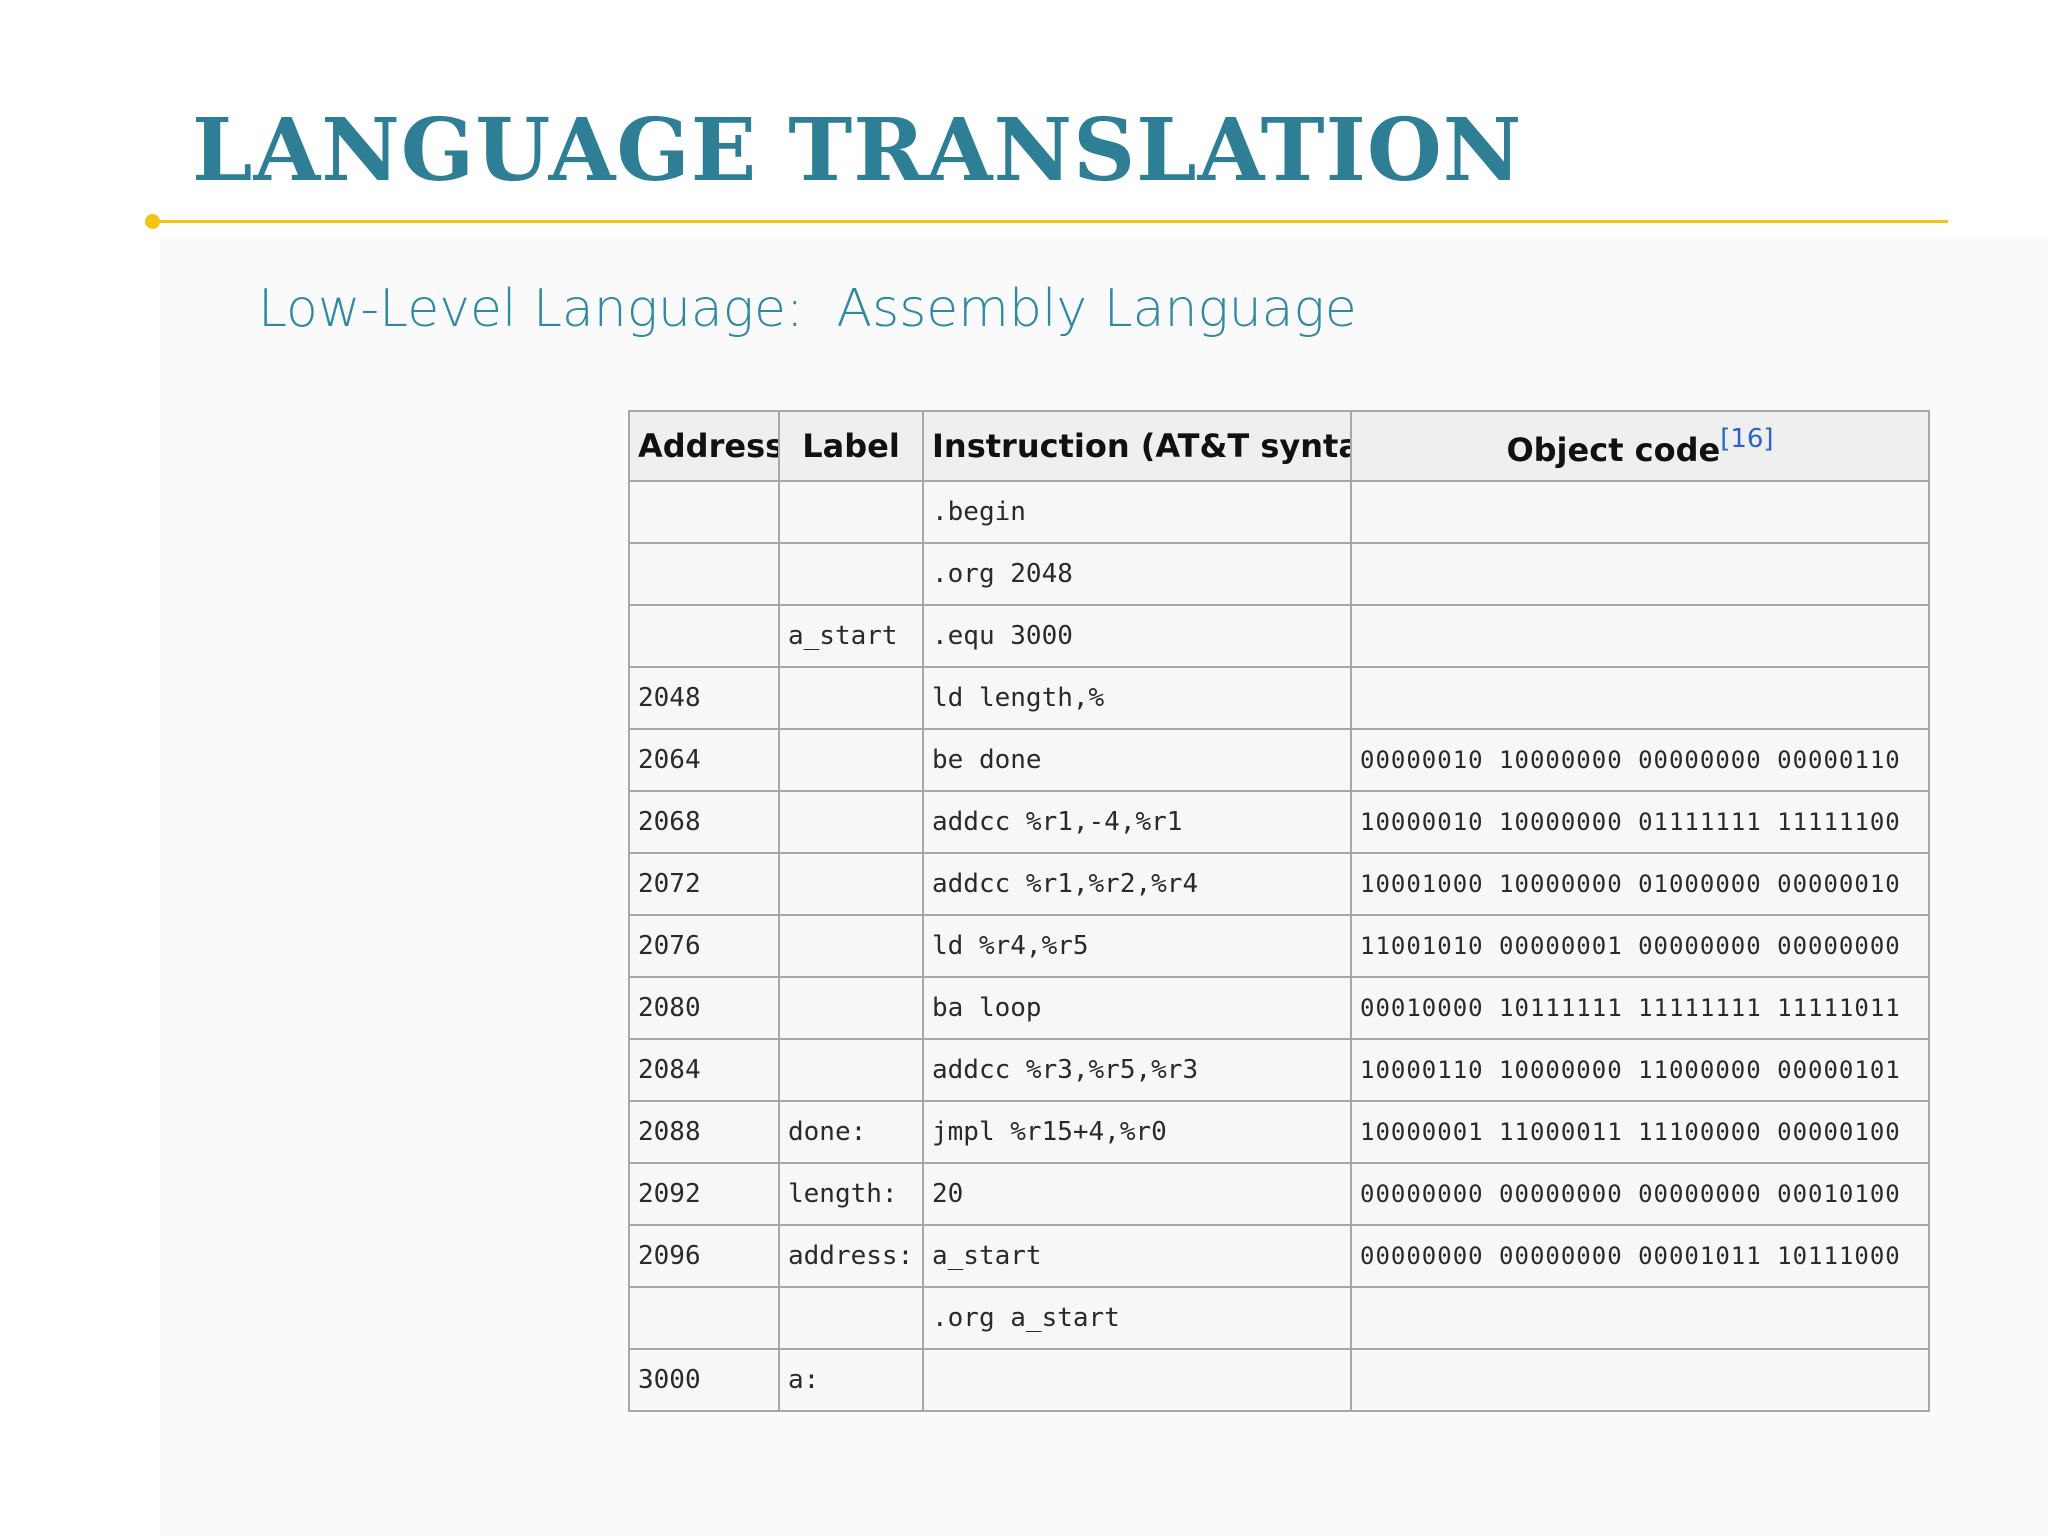  I want to click on cell-address: 2080, so click(704, 1008).